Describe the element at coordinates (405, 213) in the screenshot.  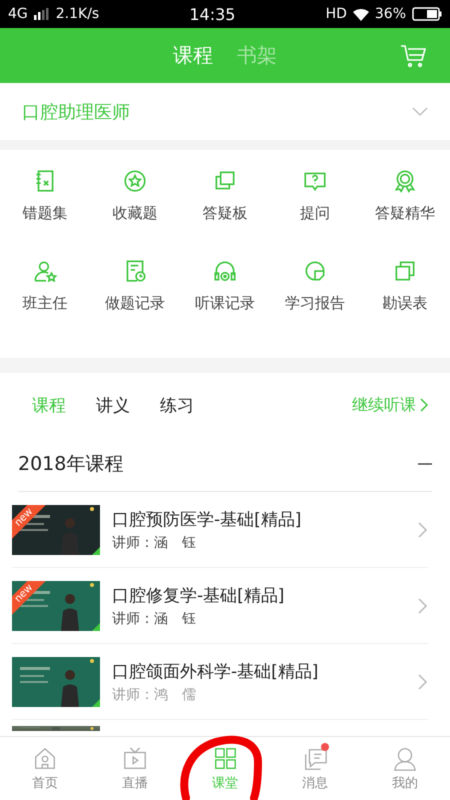
I see `tool-button: 答疑精华` at that location.